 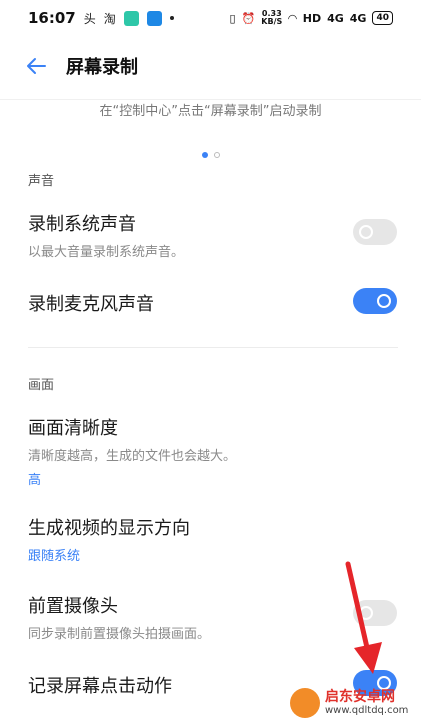 What do you see at coordinates (213, 347) in the screenshot?
I see `section-divider` at bounding box center [213, 347].